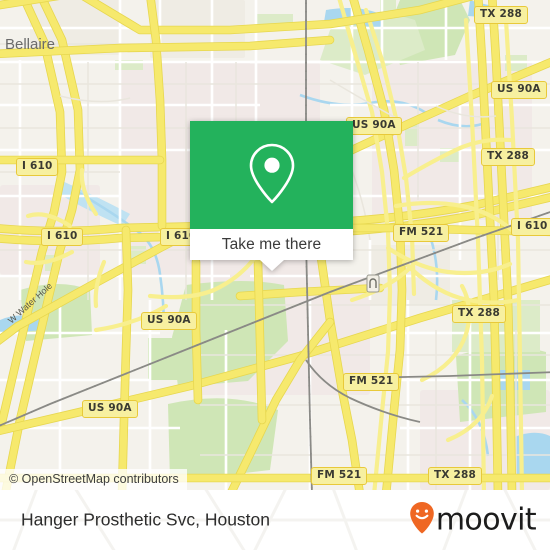  I want to click on location-popup-card: Take me there, so click(271, 196).